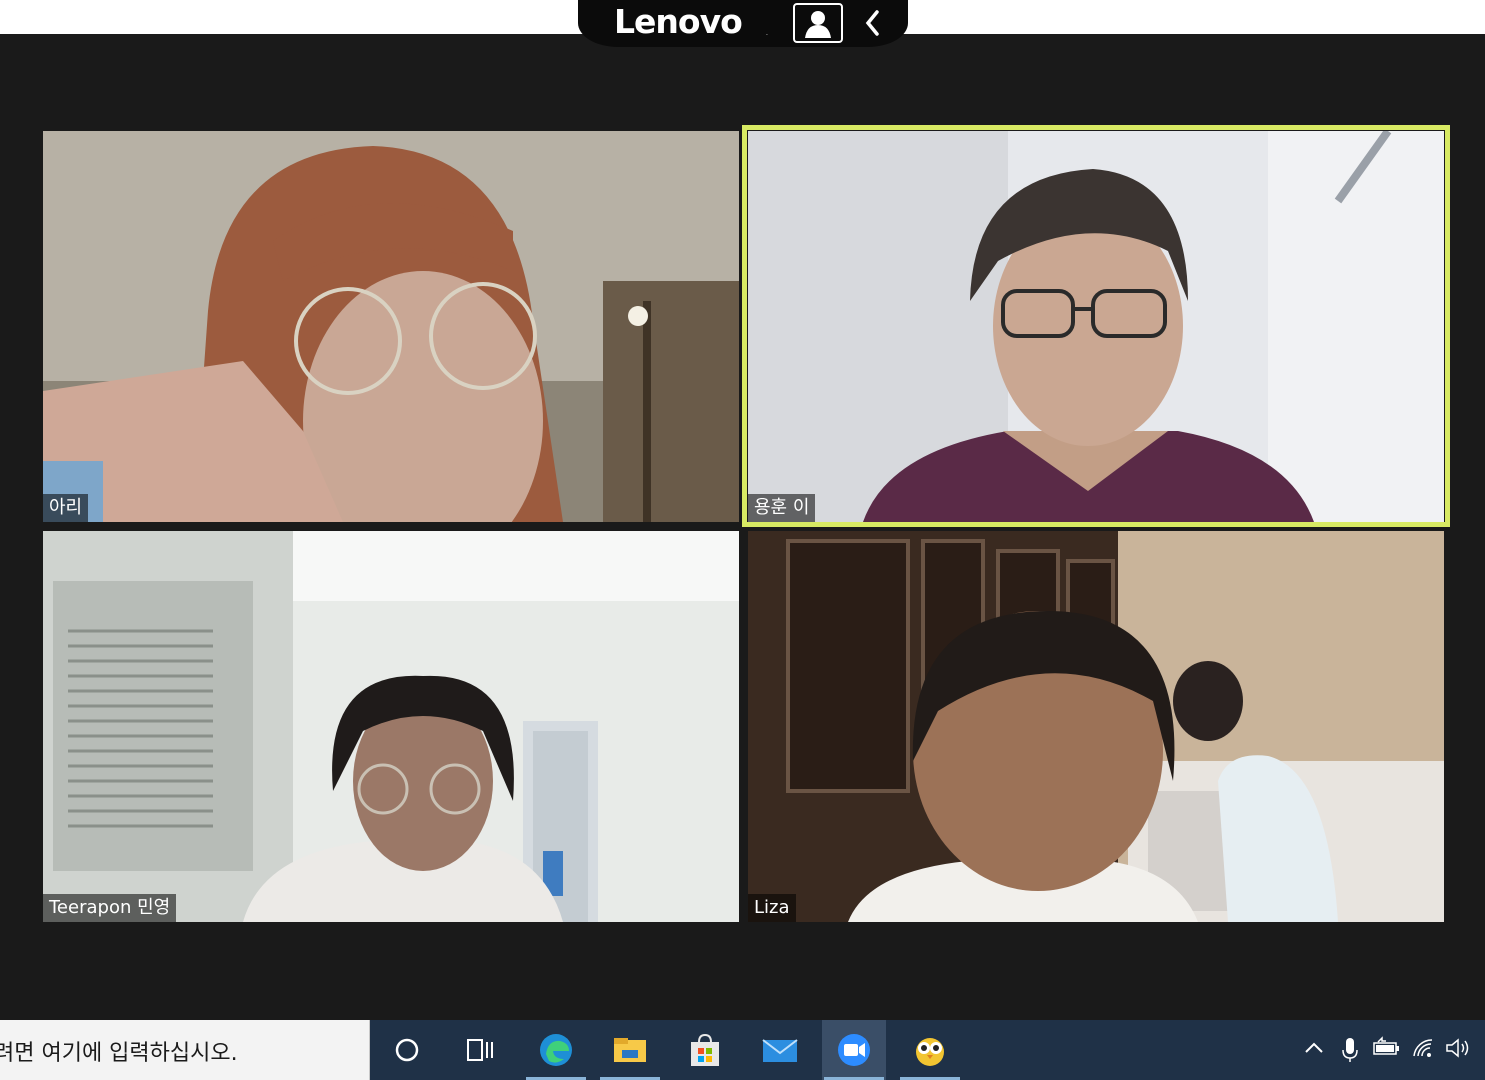 The width and height of the screenshot is (1485, 1080). Describe the element at coordinates (767, 33) in the screenshot. I see `trademark-mark: .` at that location.